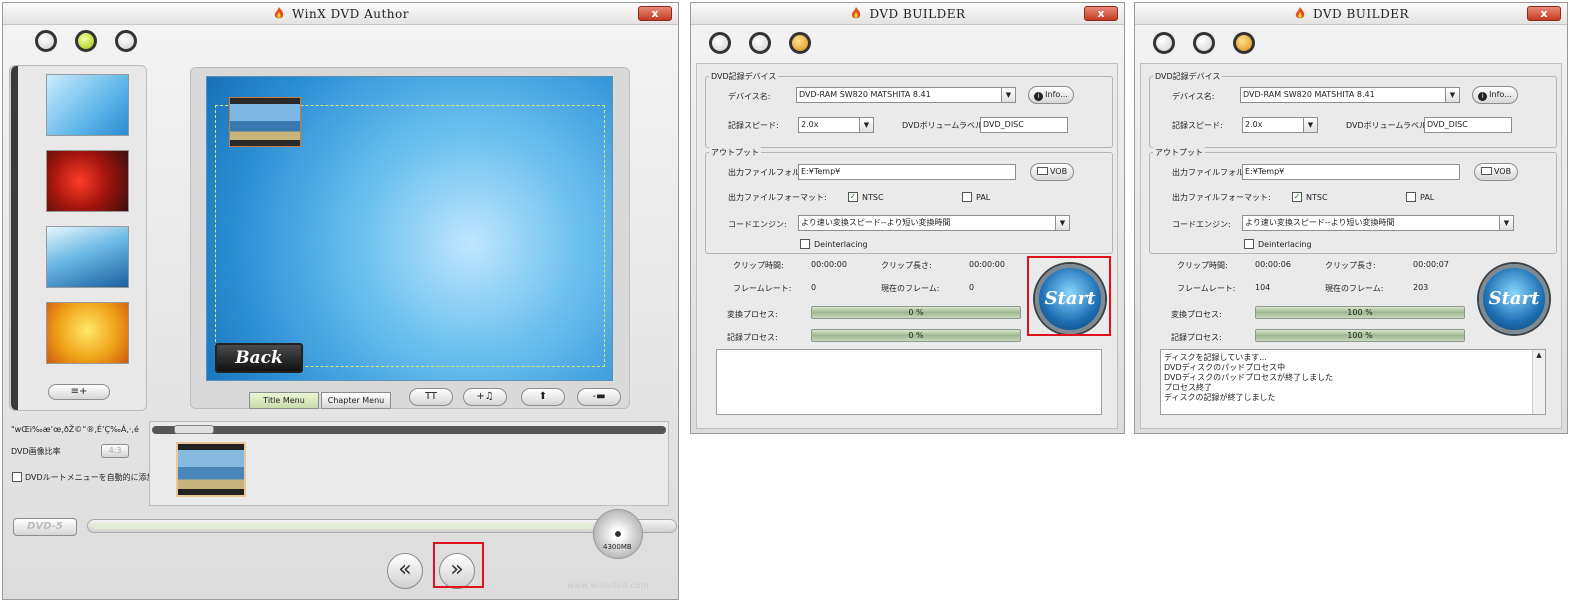 This screenshot has width=1586, height=607. Describe the element at coordinates (909, 382) in the screenshot. I see `log-output` at that location.